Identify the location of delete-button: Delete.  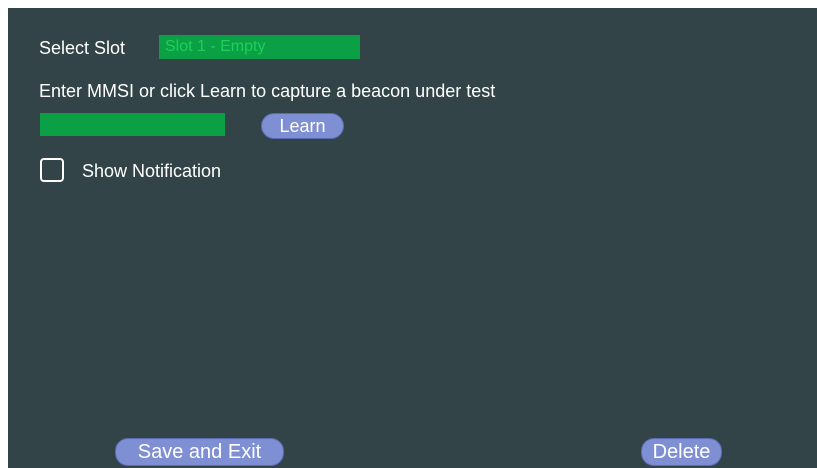
(681, 452).